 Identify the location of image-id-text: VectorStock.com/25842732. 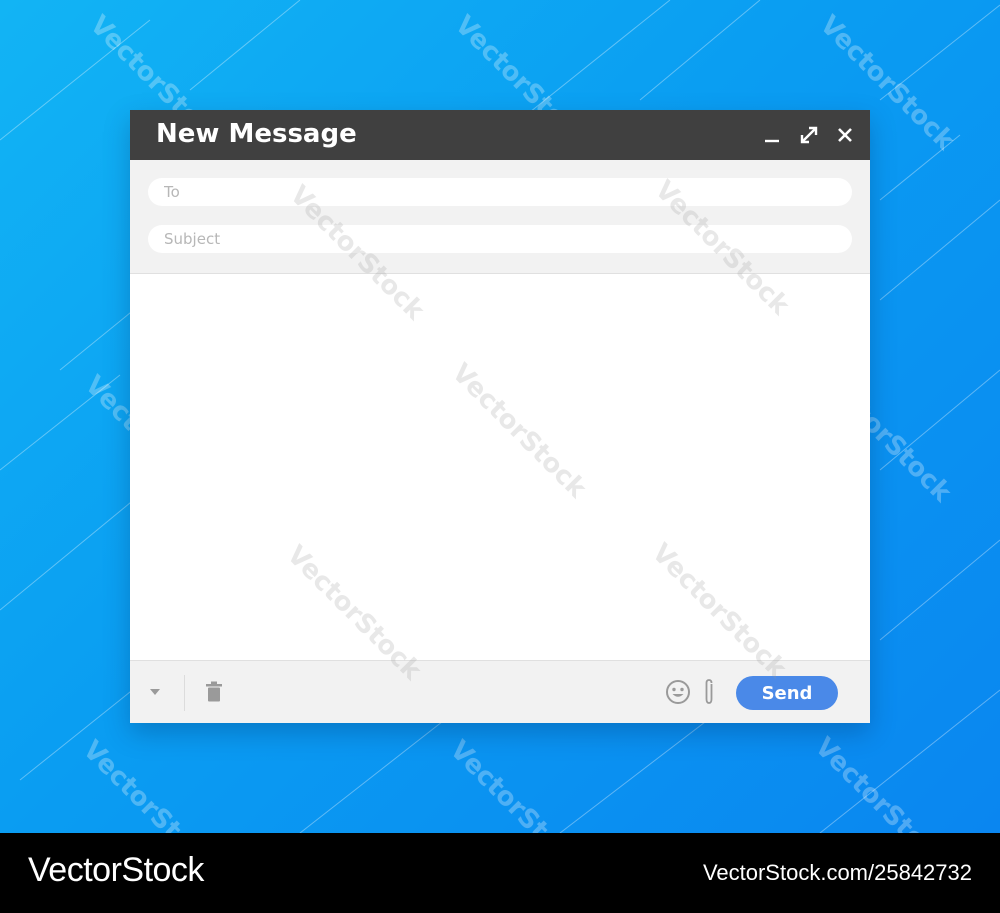
(837, 872).